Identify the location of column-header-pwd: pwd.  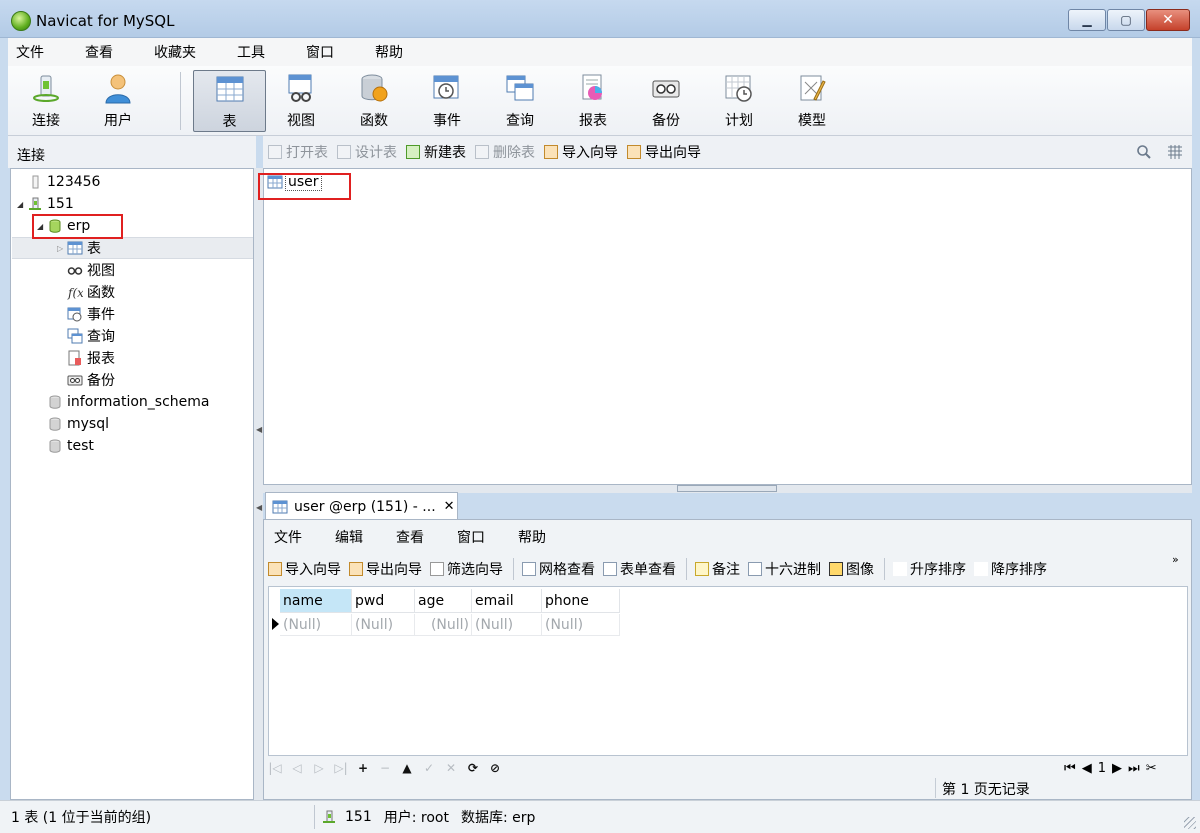
(383, 601).